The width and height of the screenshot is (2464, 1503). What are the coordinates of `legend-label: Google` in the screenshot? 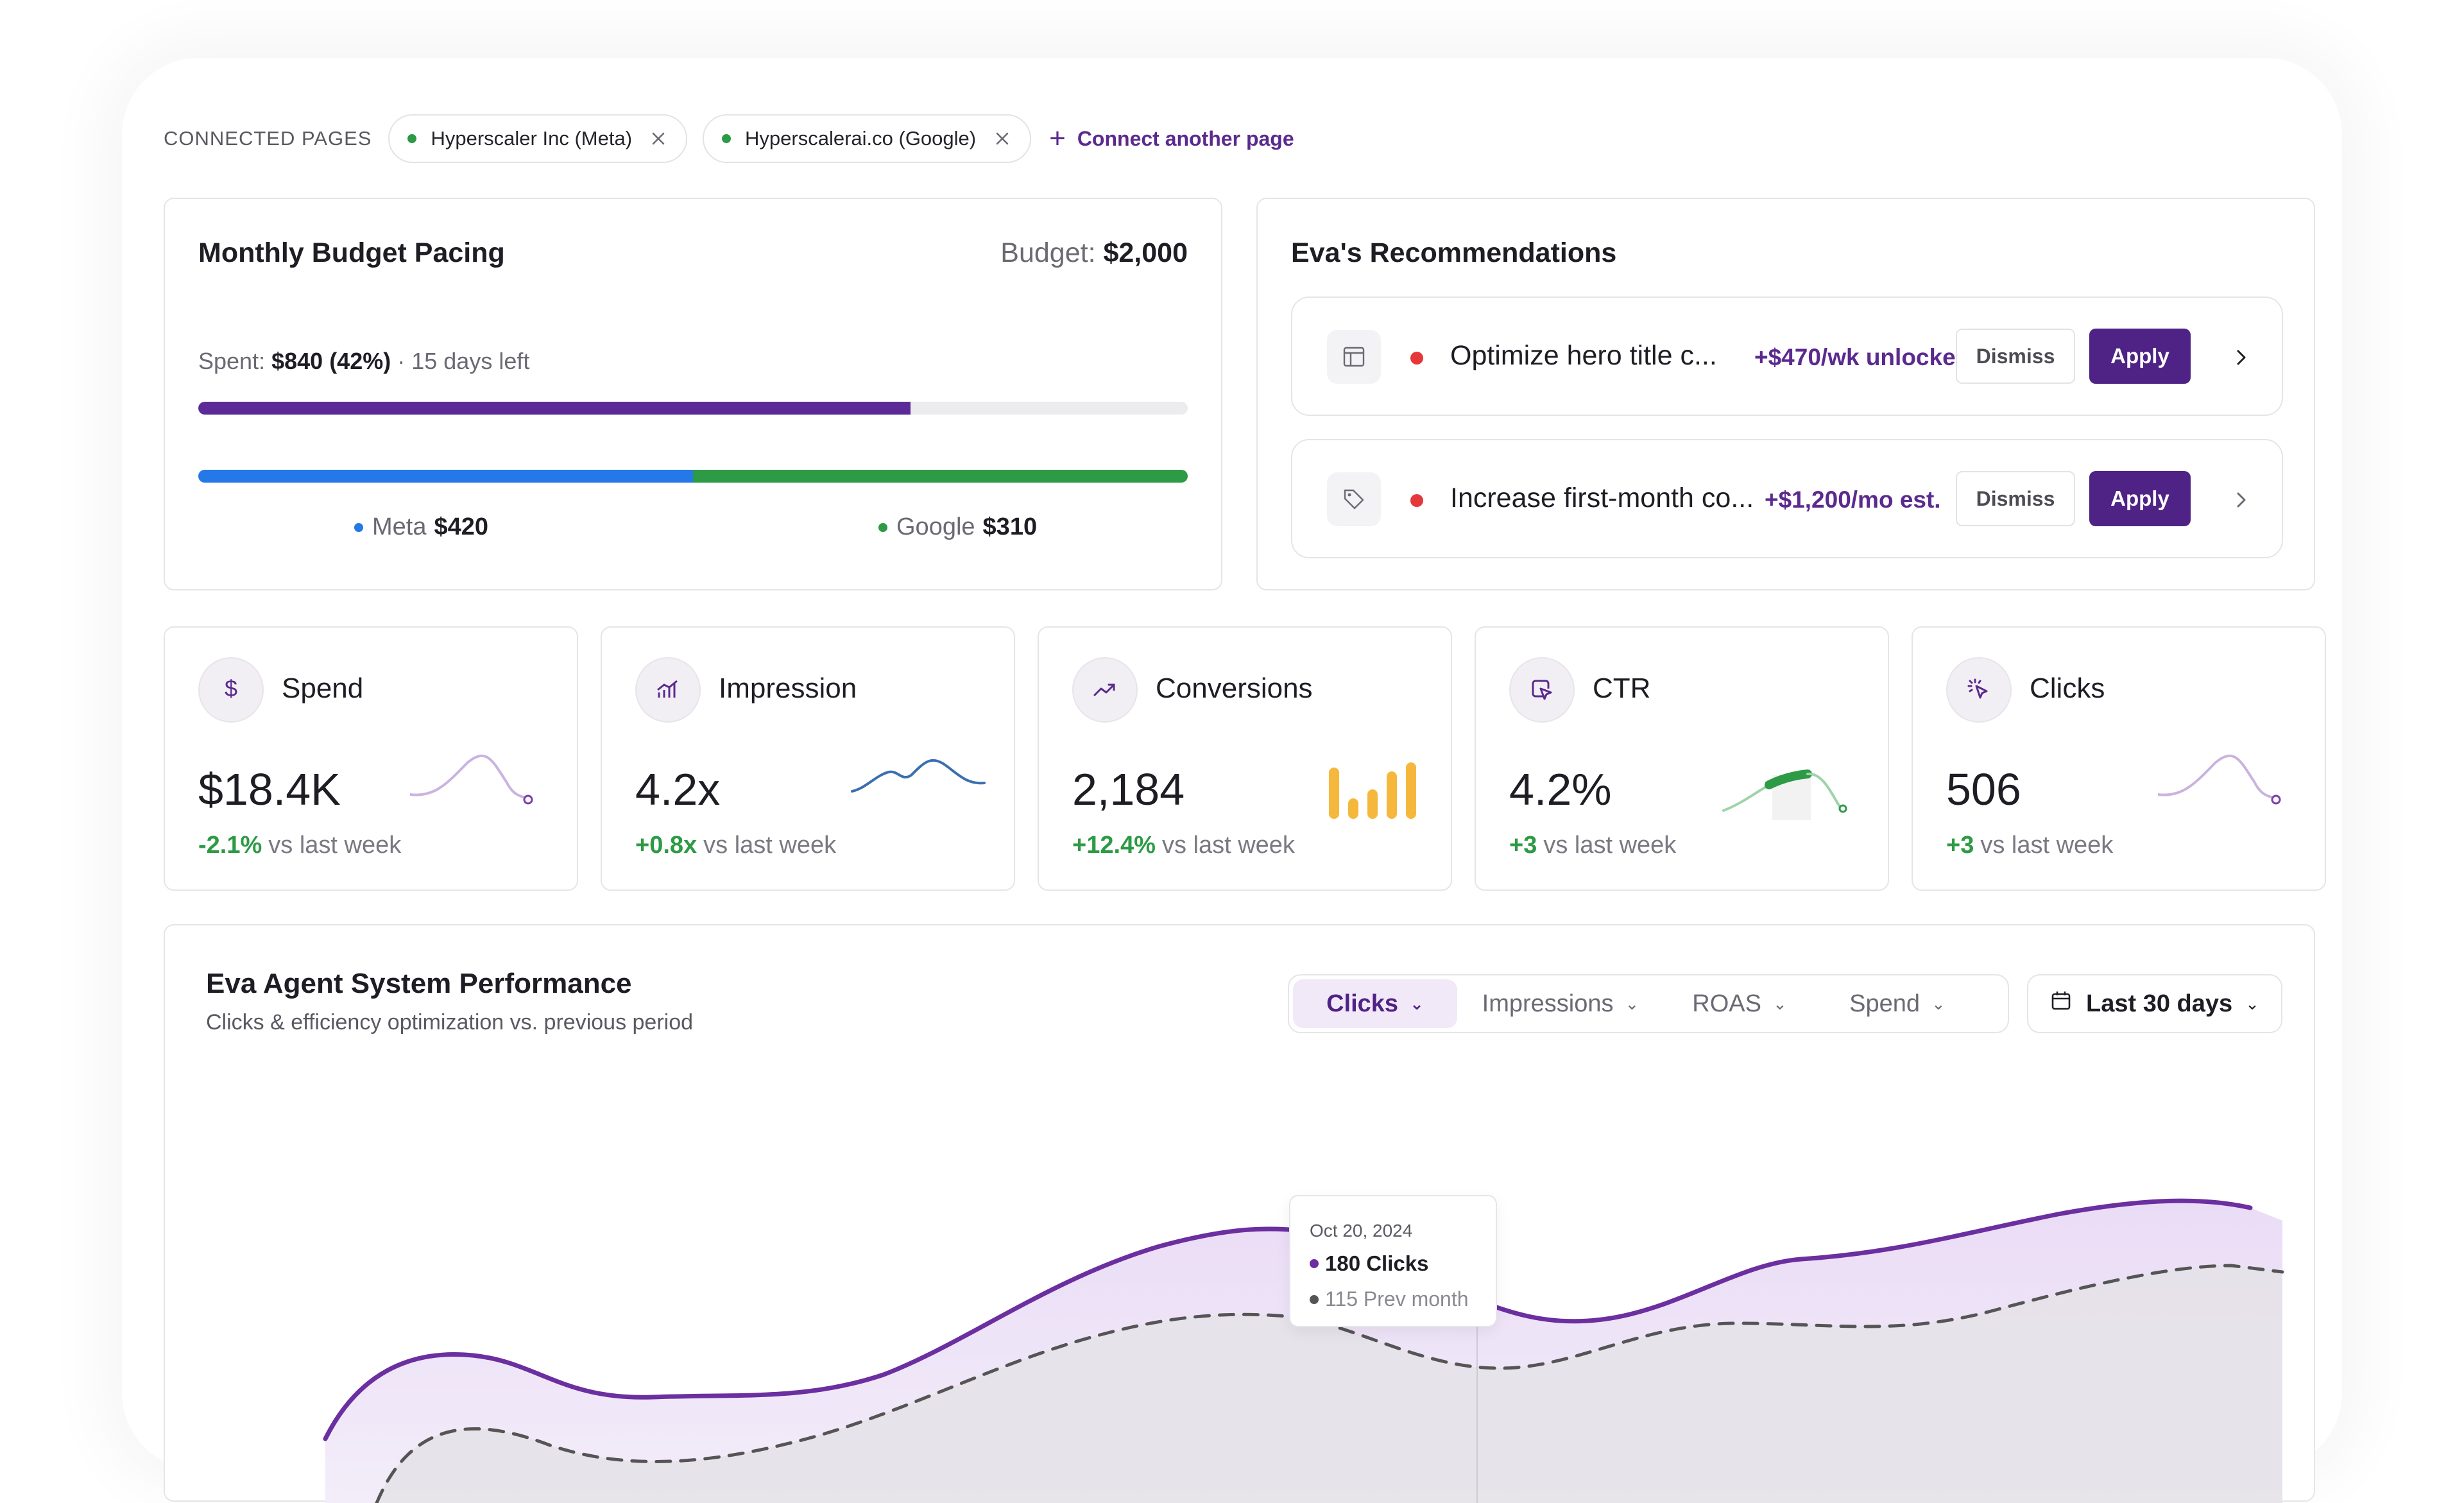 It's located at (936, 526).